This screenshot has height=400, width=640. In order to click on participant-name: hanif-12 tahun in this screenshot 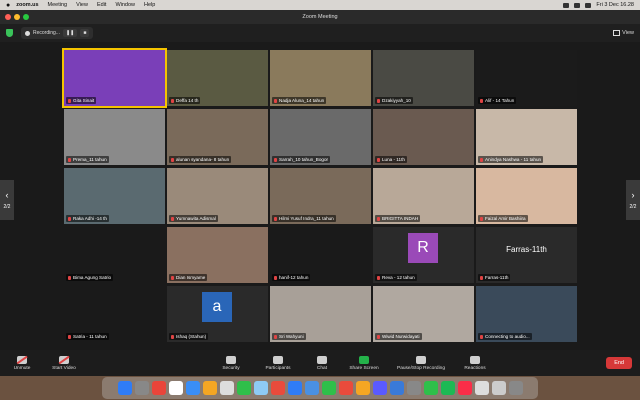, I will do `click(294, 277)`.